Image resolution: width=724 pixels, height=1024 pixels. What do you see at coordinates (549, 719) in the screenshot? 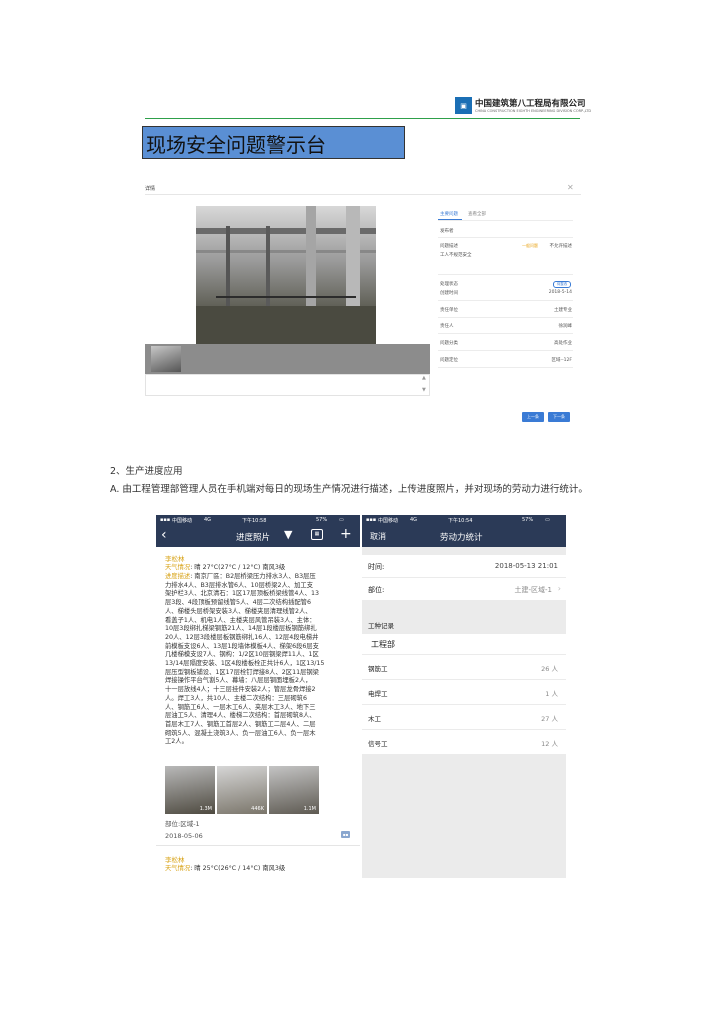
I see `trade-count: 27 人` at bounding box center [549, 719].